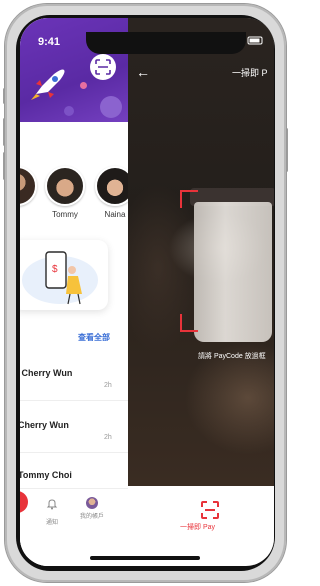  I want to click on friend-item: Naina, so click(110, 192).